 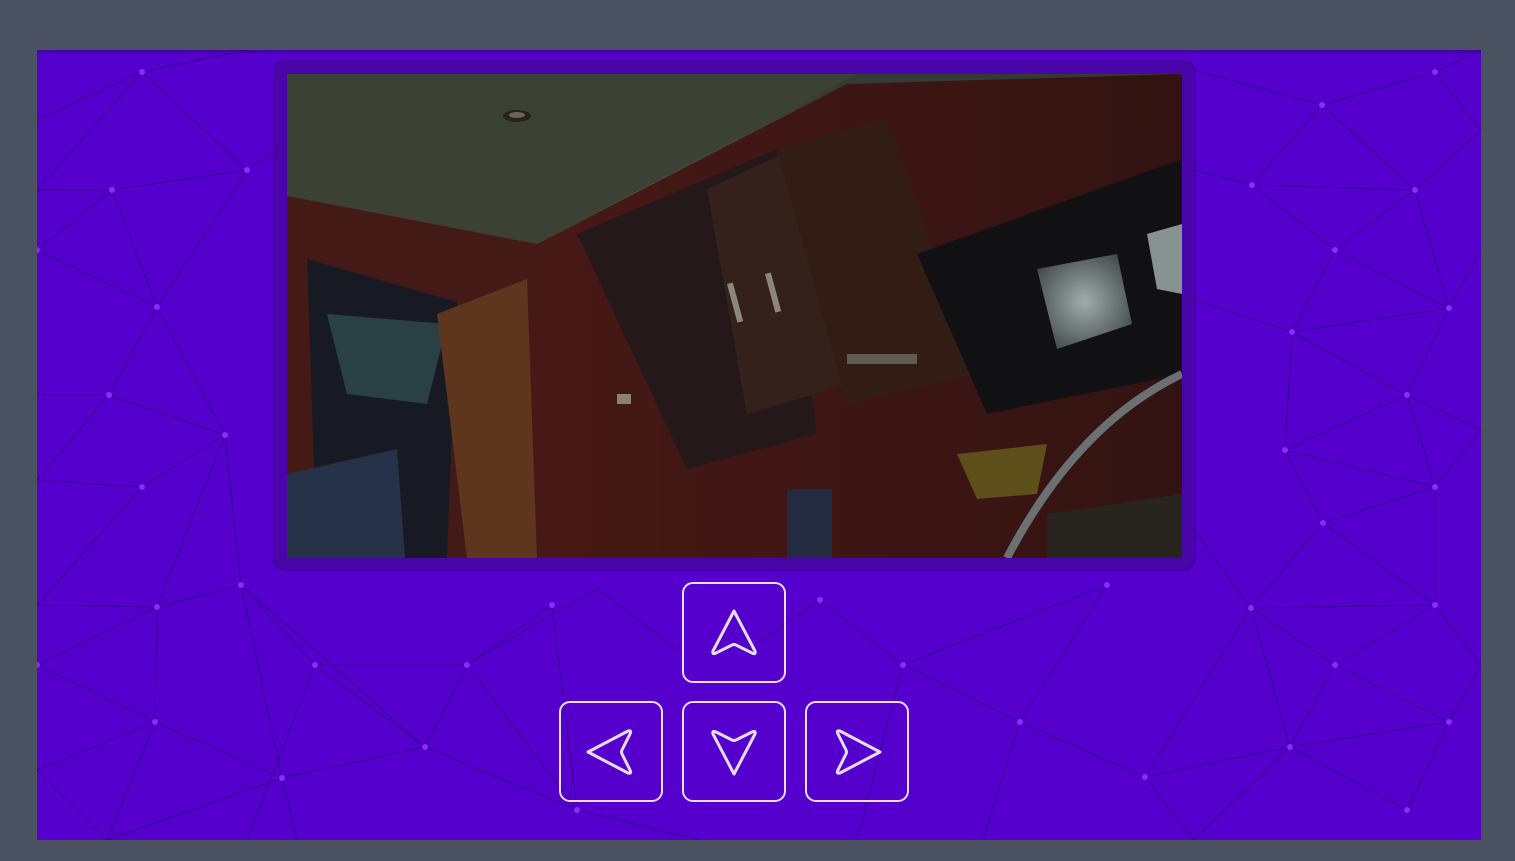 I want to click on move-up-button, so click(x=734, y=632).